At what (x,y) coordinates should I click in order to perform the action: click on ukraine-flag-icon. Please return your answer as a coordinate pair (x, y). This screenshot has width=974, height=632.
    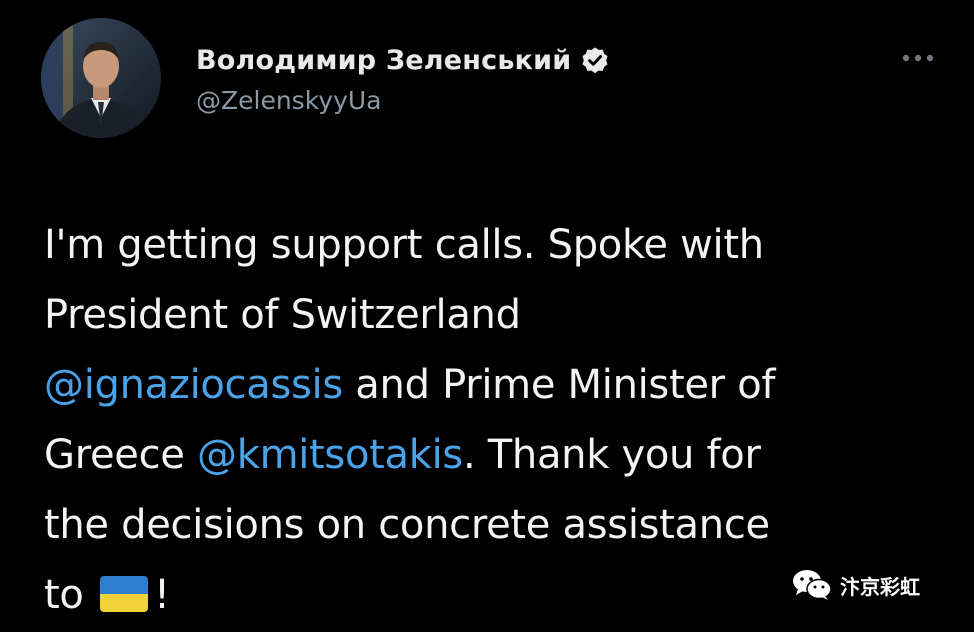
    Looking at the image, I should click on (123, 594).